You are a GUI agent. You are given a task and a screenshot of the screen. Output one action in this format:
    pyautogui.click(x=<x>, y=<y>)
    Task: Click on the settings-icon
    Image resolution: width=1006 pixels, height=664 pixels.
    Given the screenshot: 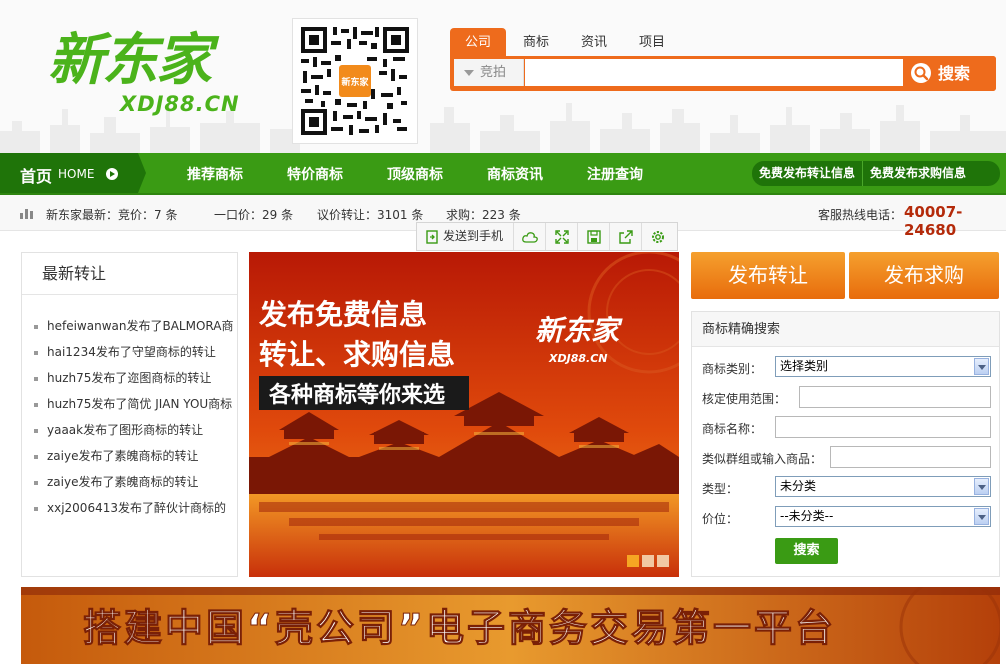 What is the action you would take?
    pyautogui.click(x=658, y=236)
    